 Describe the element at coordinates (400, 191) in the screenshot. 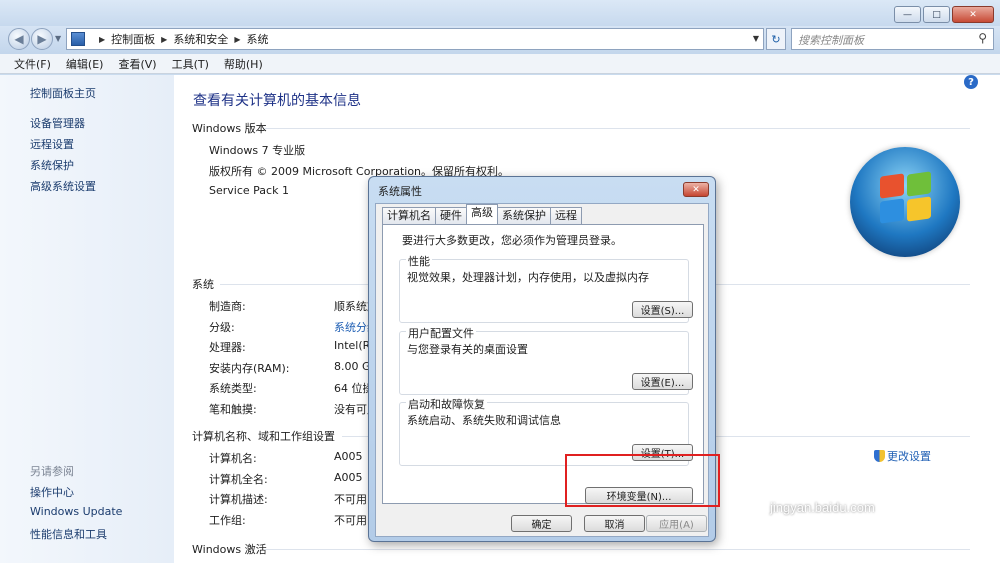

I see `dialog-title: 系统属性` at that location.